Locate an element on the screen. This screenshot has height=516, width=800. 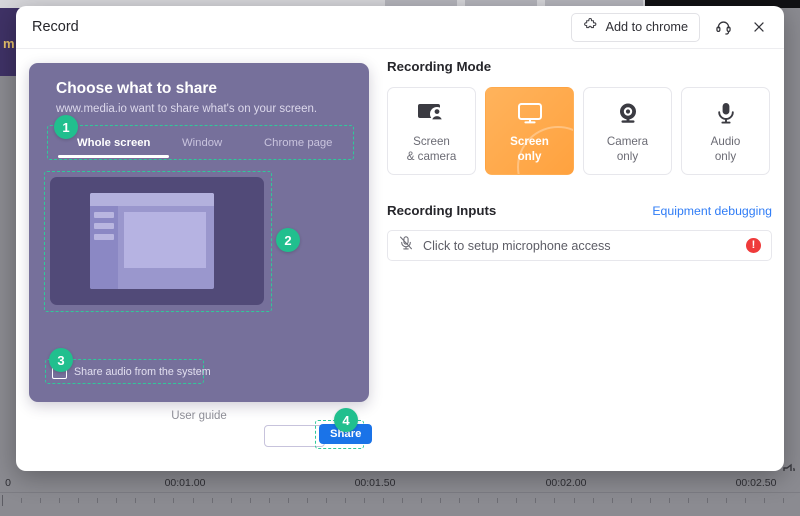
share-audio-label: Share audio from the system is located at coordinates (142, 371).